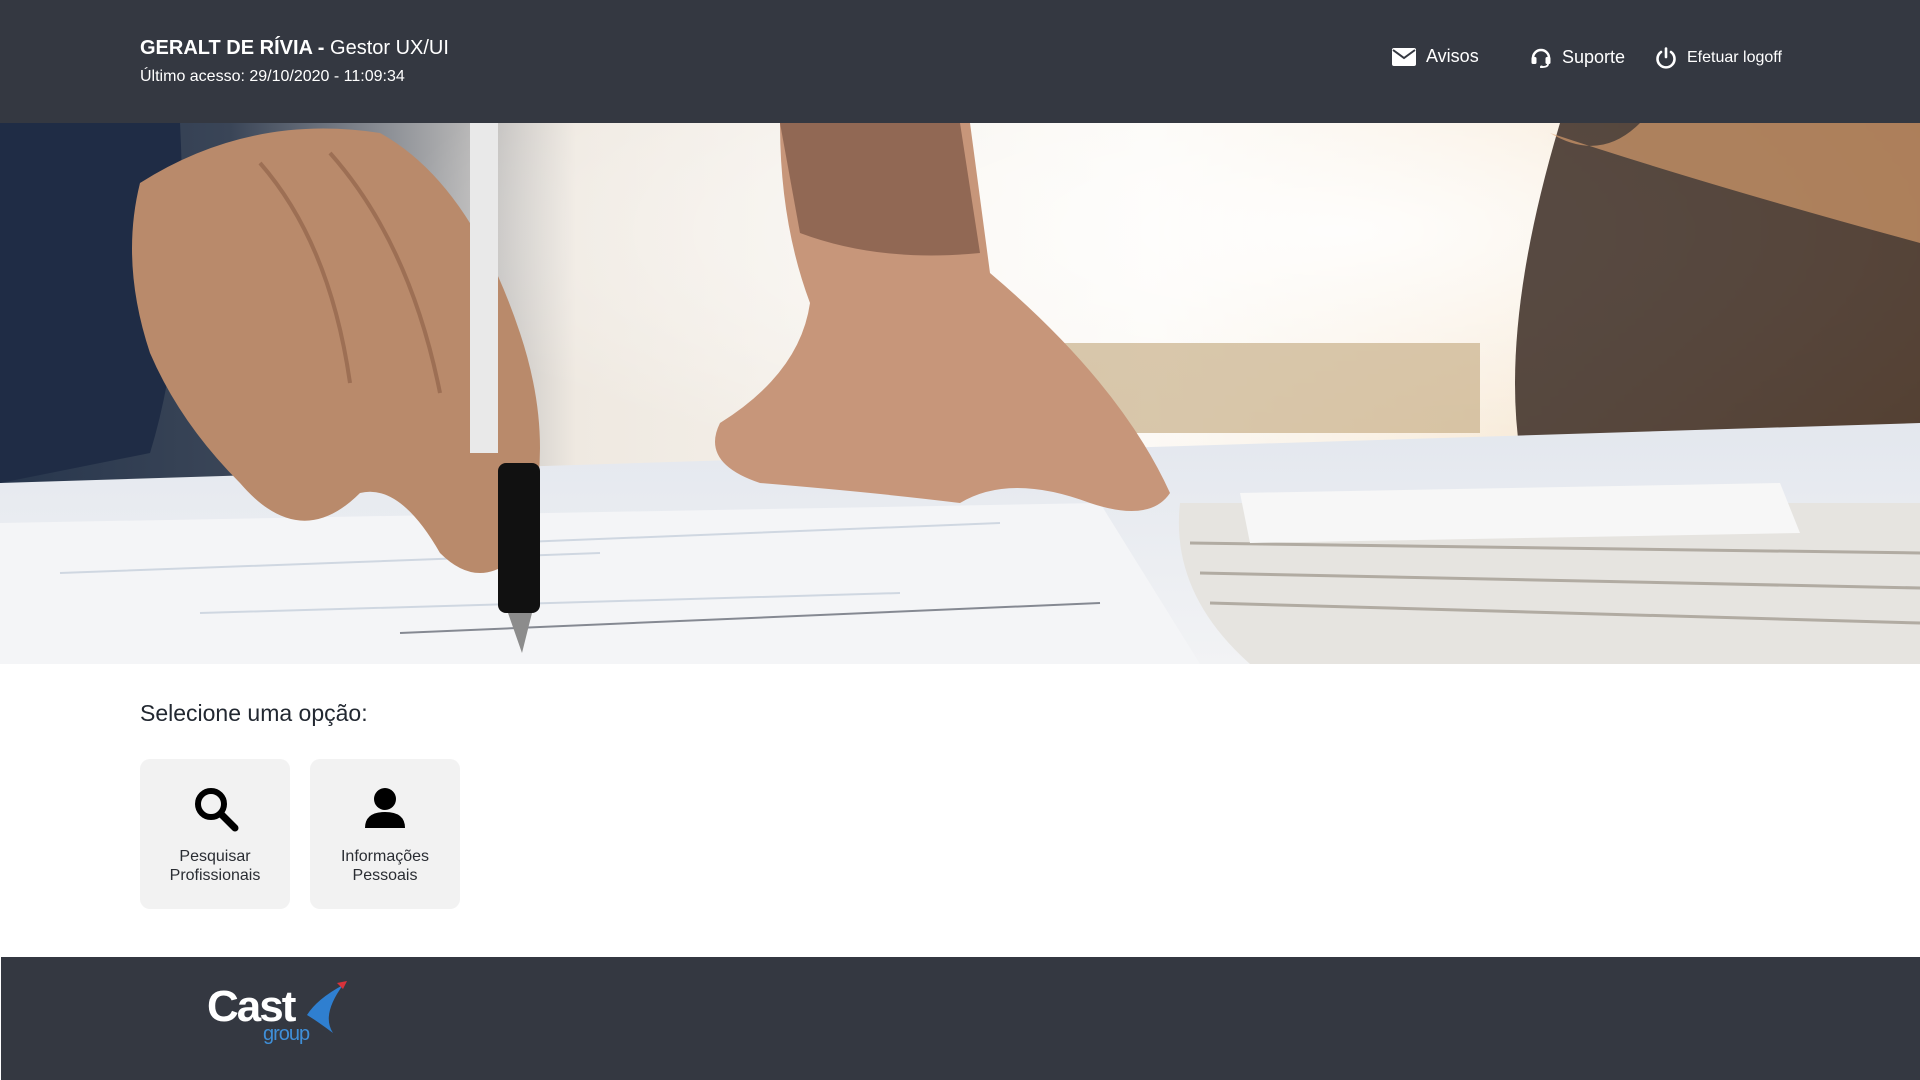  What do you see at coordinates (215, 834) in the screenshot?
I see `option-search-professionals: Pesquisar Profissionais` at bounding box center [215, 834].